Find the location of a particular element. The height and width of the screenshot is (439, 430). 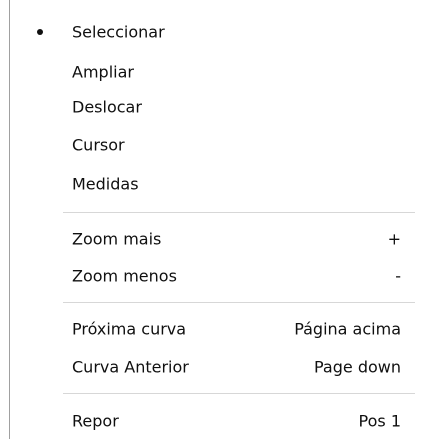

menu-item-shortcut: - is located at coordinates (398, 276).